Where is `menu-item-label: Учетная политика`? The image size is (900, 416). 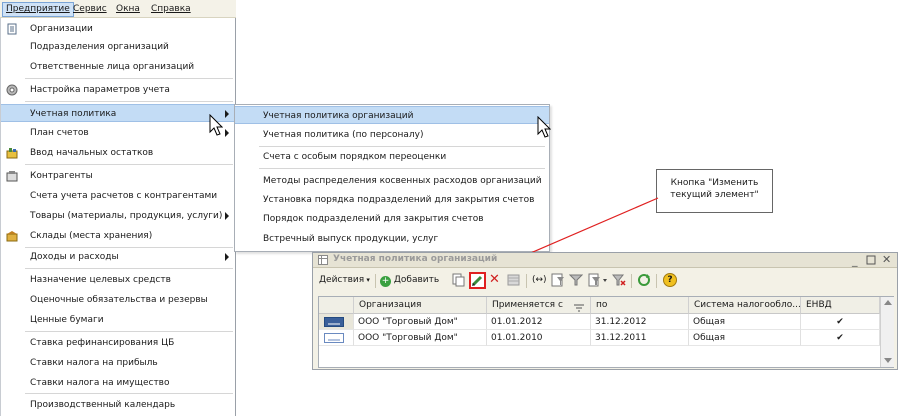 menu-item-label: Учетная политика is located at coordinates (73, 114).